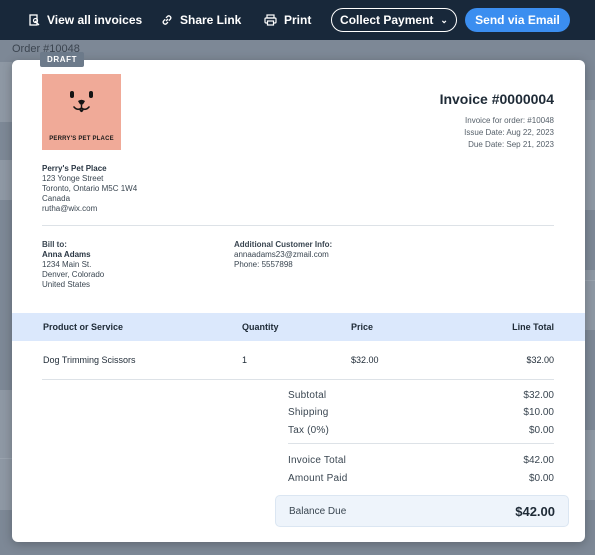  What do you see at coordinates (67, 264) in the screenshot?
I see `customer-street: 1234 Main St.` at bounding box center [67, 264].